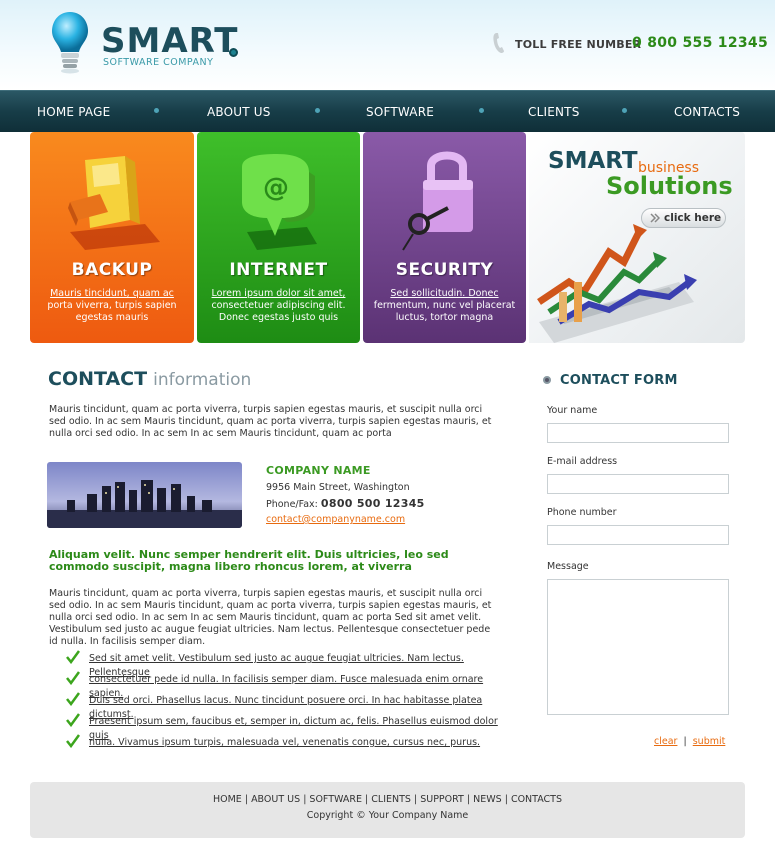 The image size is (775, 860). What do you see at coordinates (144, 495) in the screenshot?
I see `city-skyline-image` at bounding box center [144, 495].